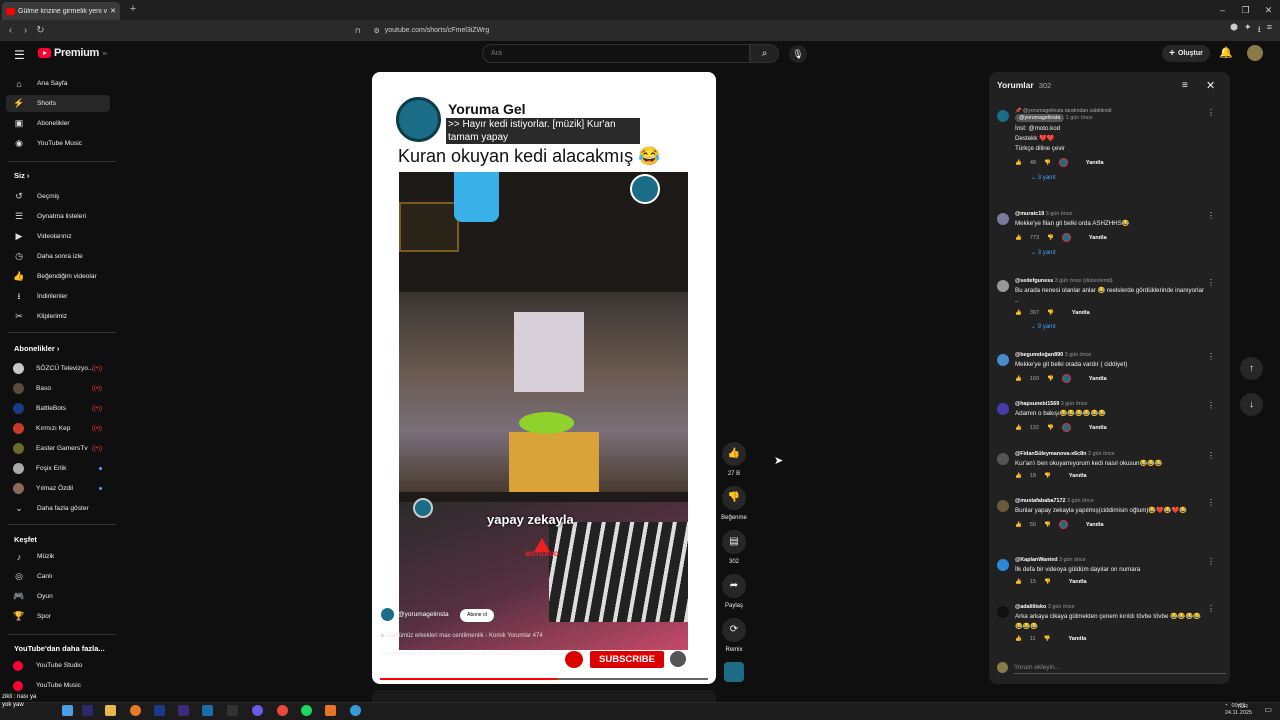 The height and width of the screenshot is (720, 1280). What do you see at coordinates (1245, 10) in the screenshot?
I see `maximize-button: ❐` at bounding box center [1245, 10].